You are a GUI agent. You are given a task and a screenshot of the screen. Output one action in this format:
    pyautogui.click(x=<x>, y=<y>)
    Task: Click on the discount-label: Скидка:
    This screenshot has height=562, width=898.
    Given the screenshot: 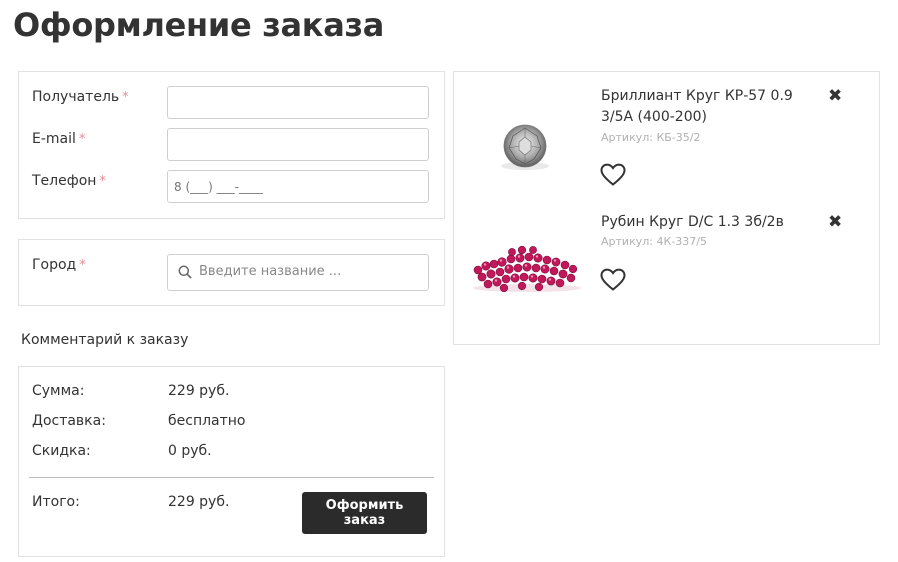 What is the action you would take?
    pyautogui.click(x=61, y=451)
    